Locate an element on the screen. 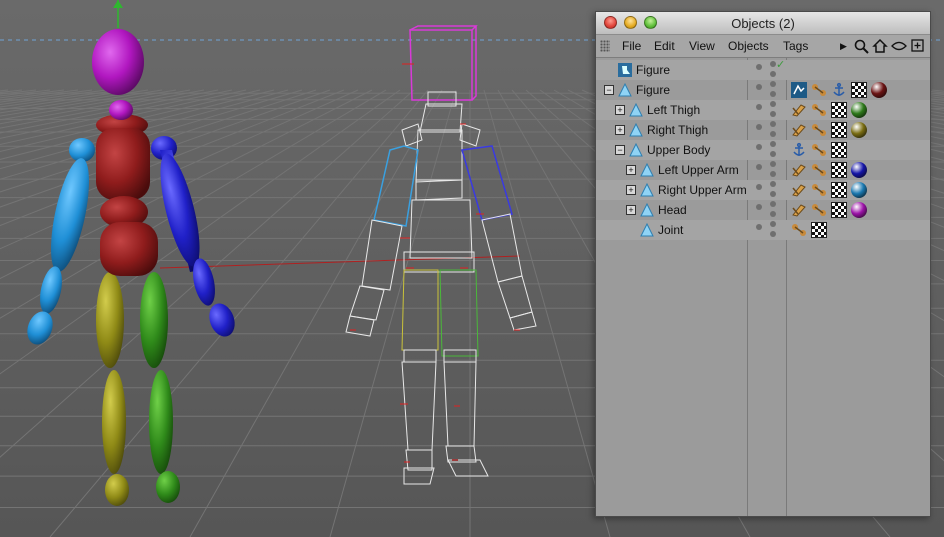  object-row: − Upper Body is located at coordinates (763, 150).